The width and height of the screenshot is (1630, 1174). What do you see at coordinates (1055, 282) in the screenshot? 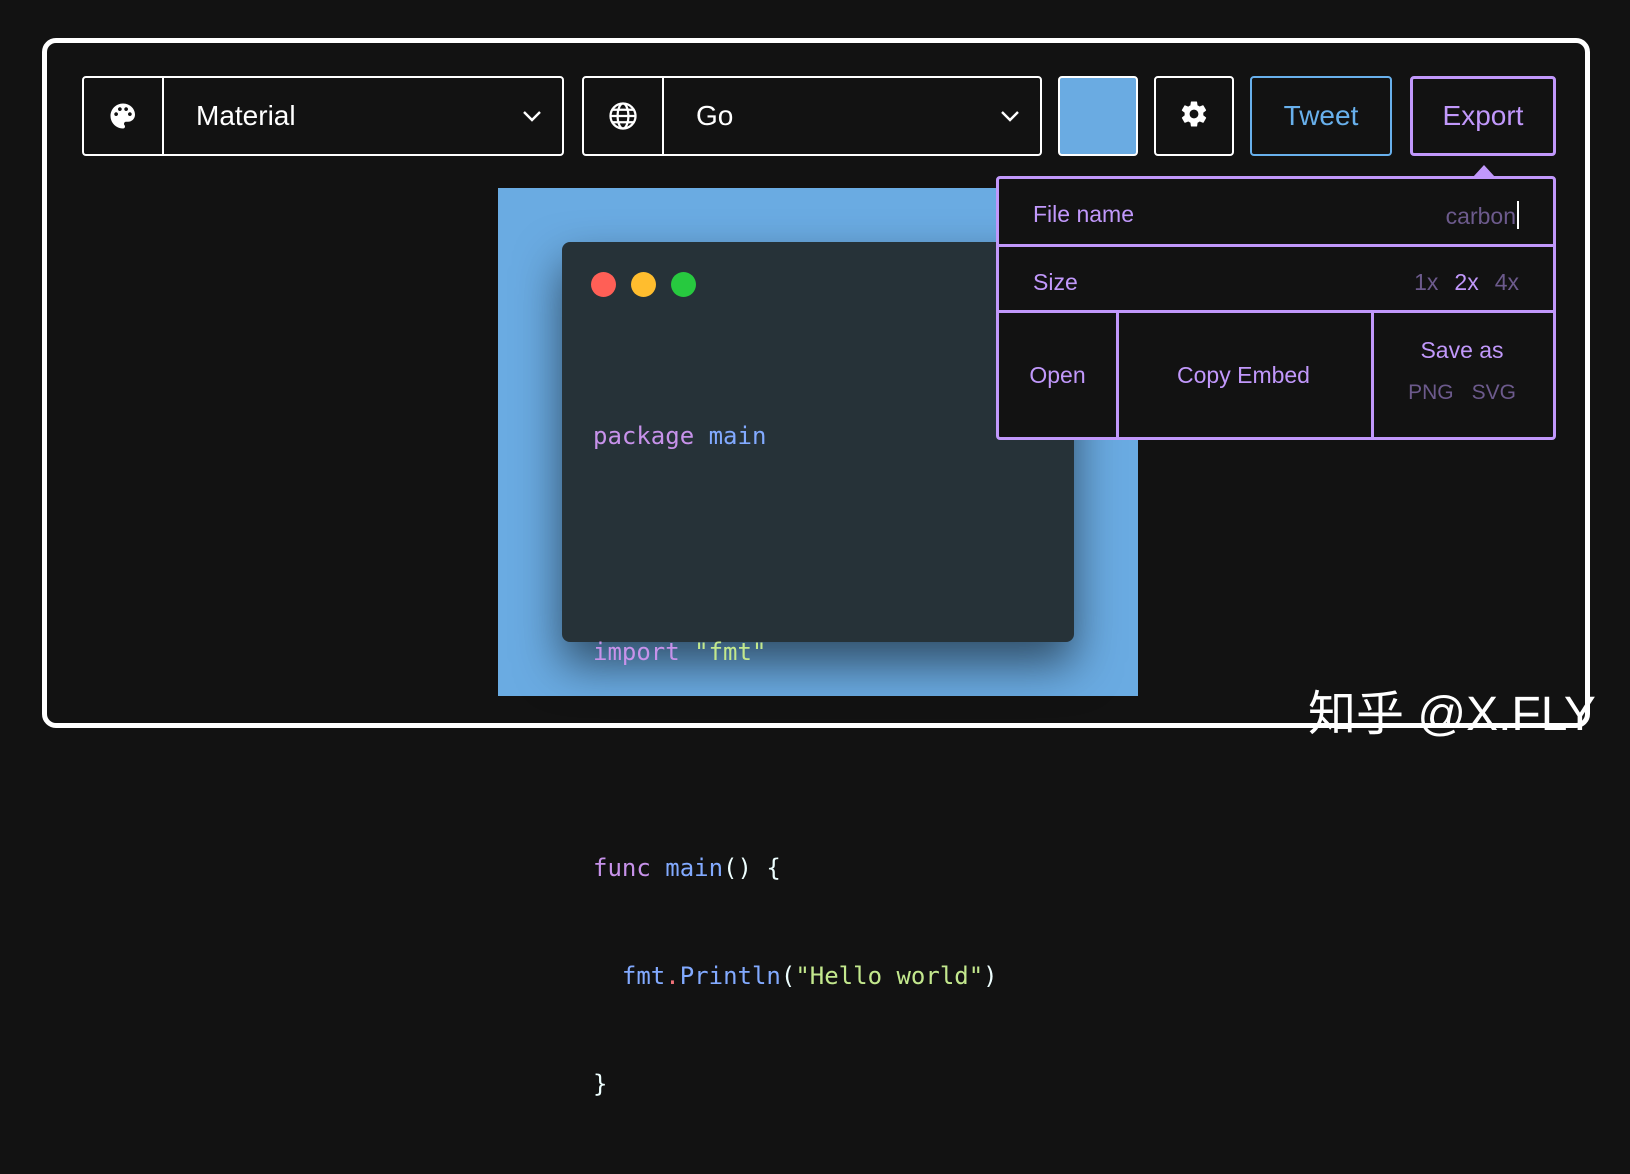
I see `size-label: Size` at bounding box center [1055, 282].